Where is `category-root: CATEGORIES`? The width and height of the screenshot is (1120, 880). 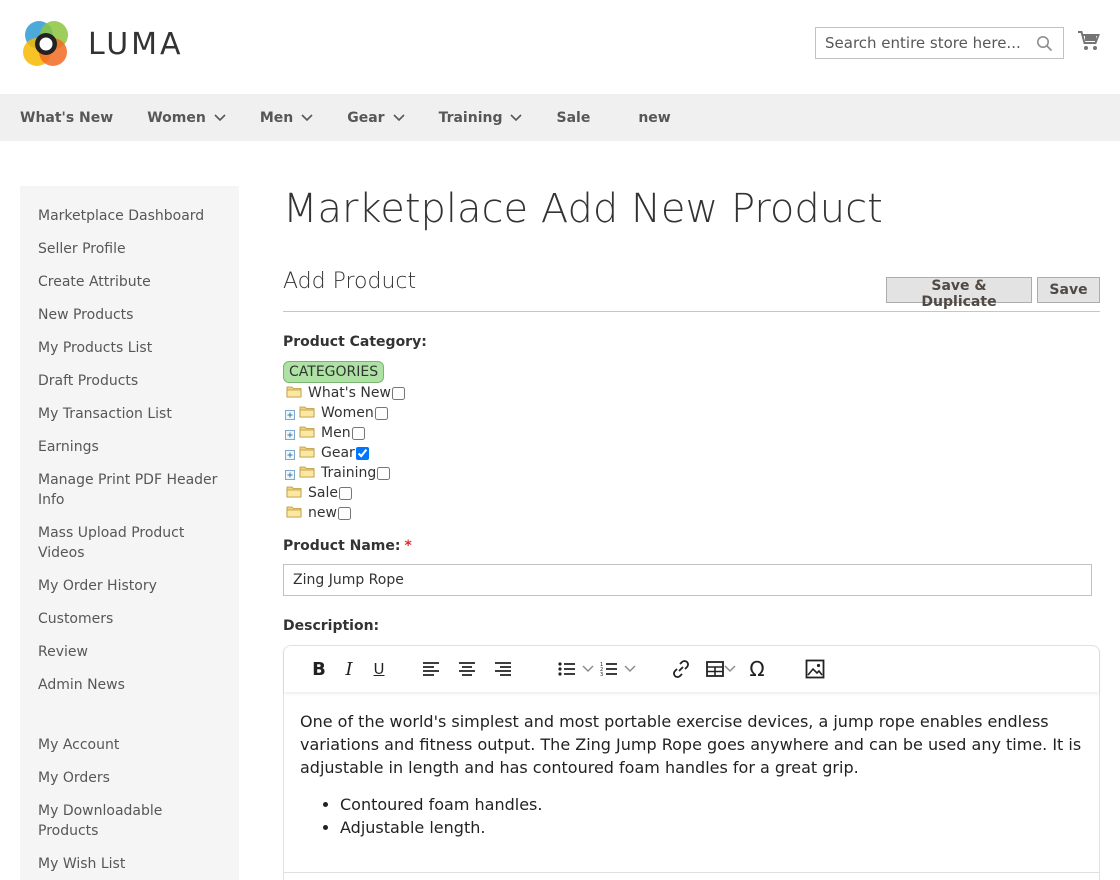
category-root: CATEGORIES is located at coordinates (334, 372).